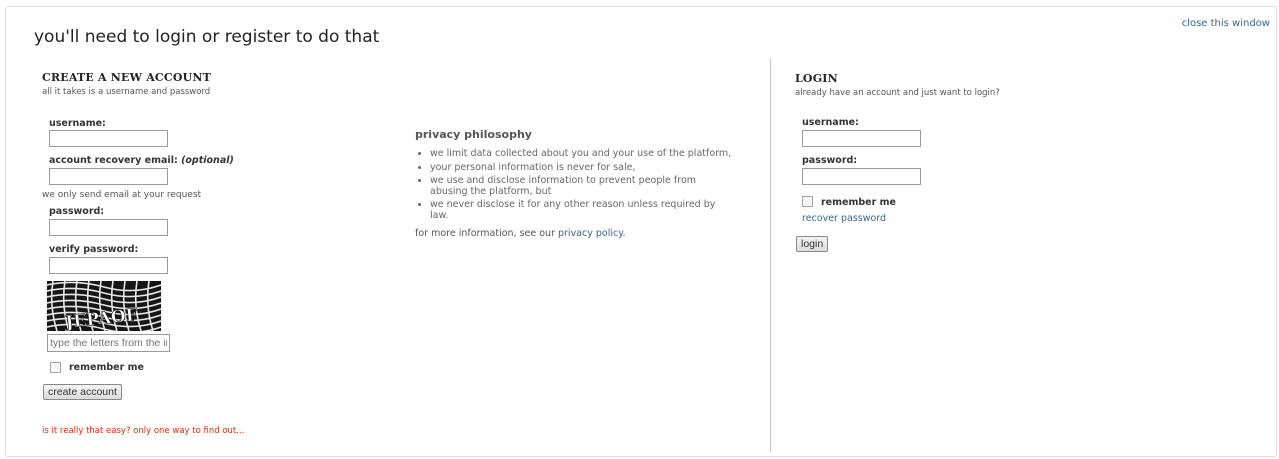  What do you see at coordinates (812, 244) in the screenshot?
I see `login-button: login` at bounding box center [812, 244].